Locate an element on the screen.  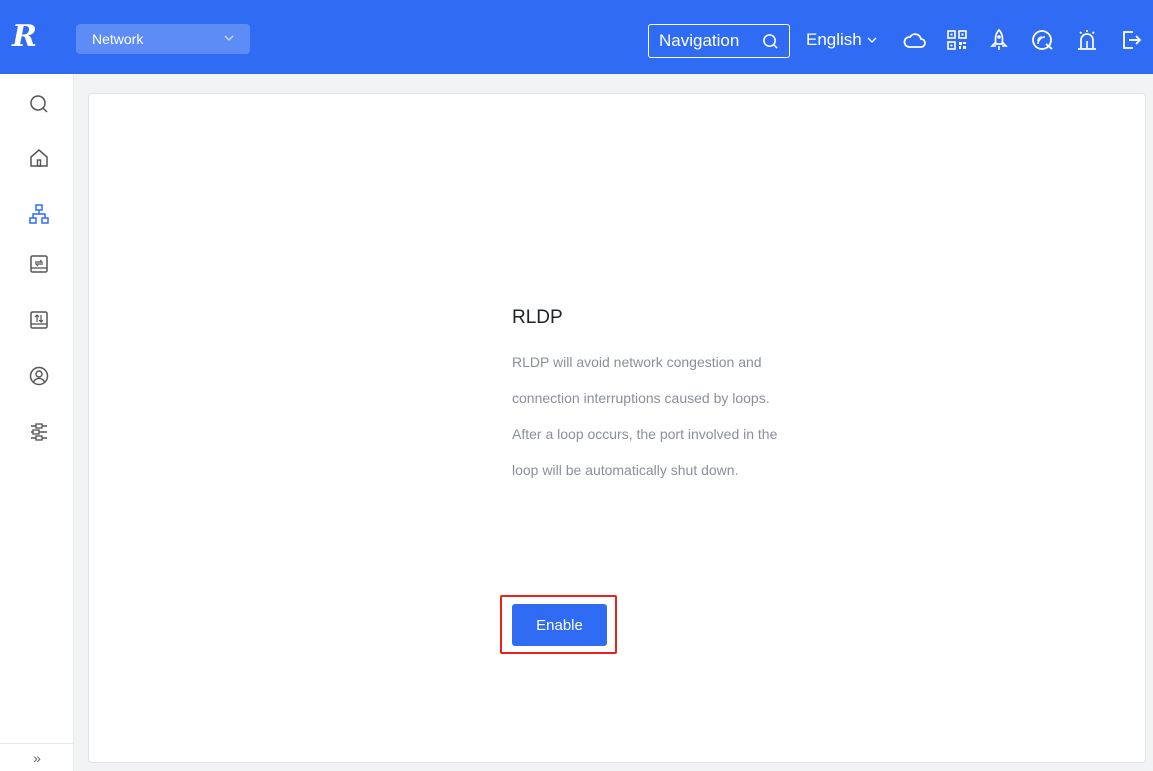
logout-icon is located at coordinates (1131, 40).